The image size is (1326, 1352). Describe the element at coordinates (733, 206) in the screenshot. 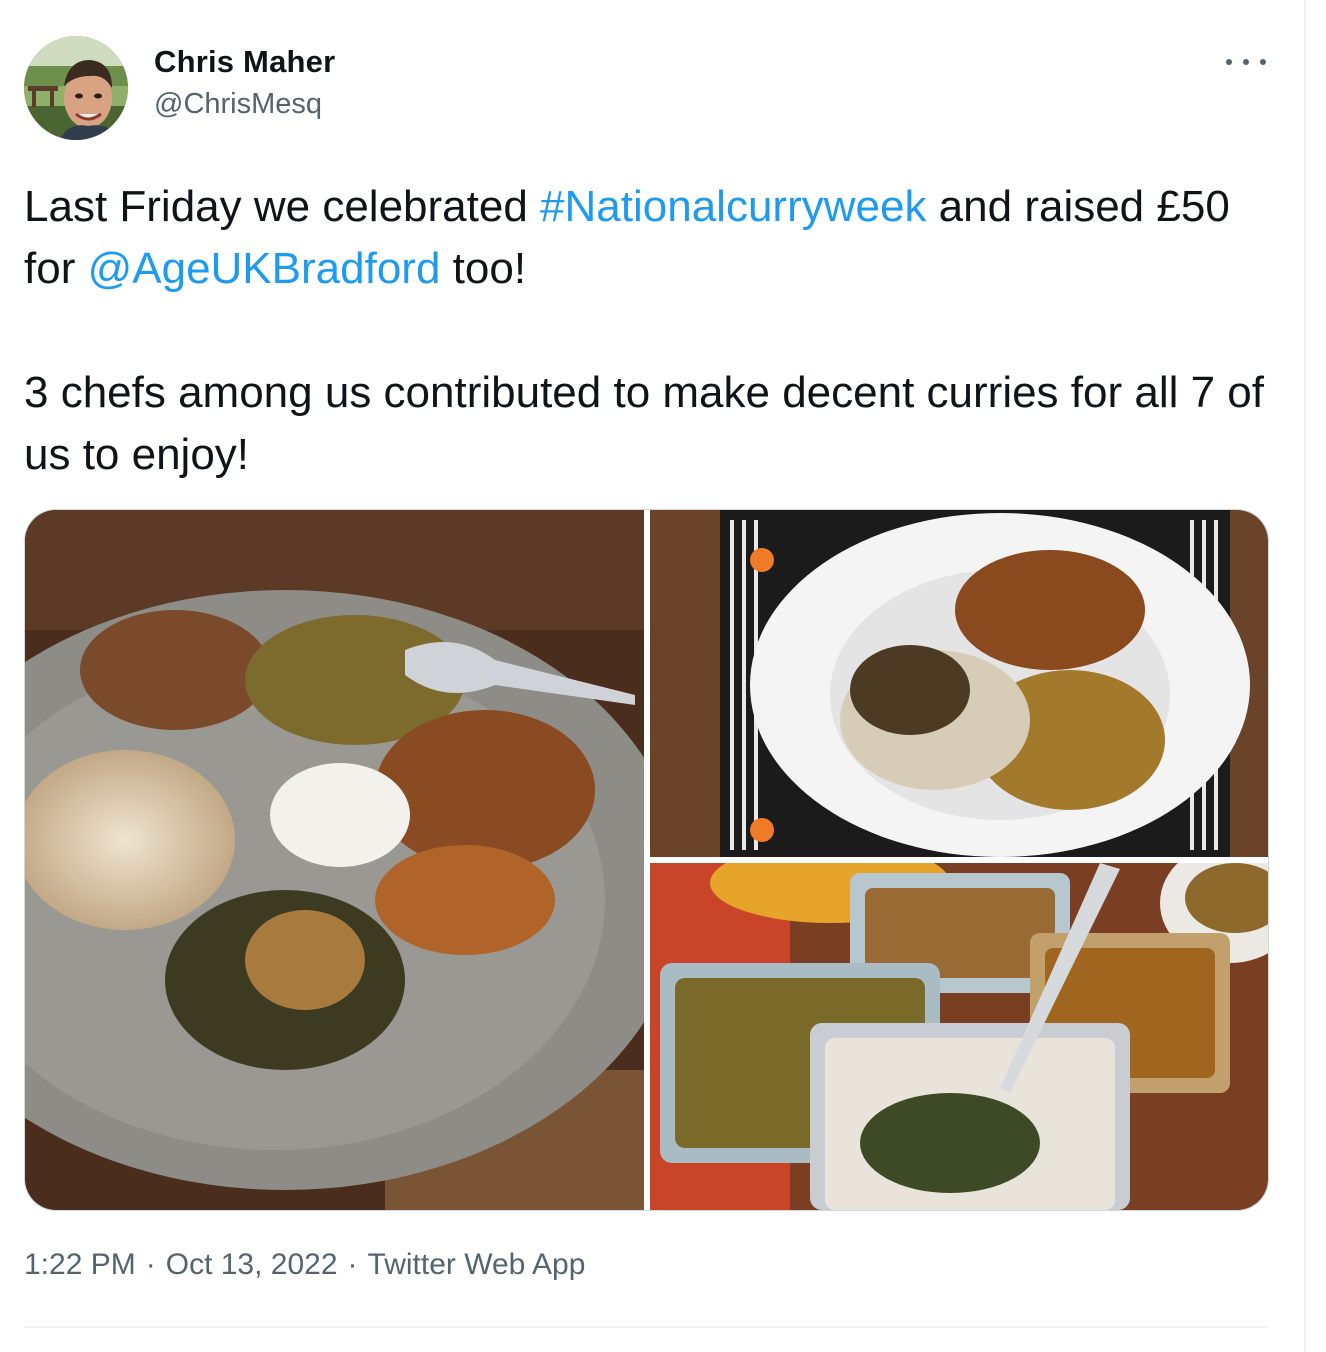

I see `hashtag-link: #Nationalcurryweek` at that location.